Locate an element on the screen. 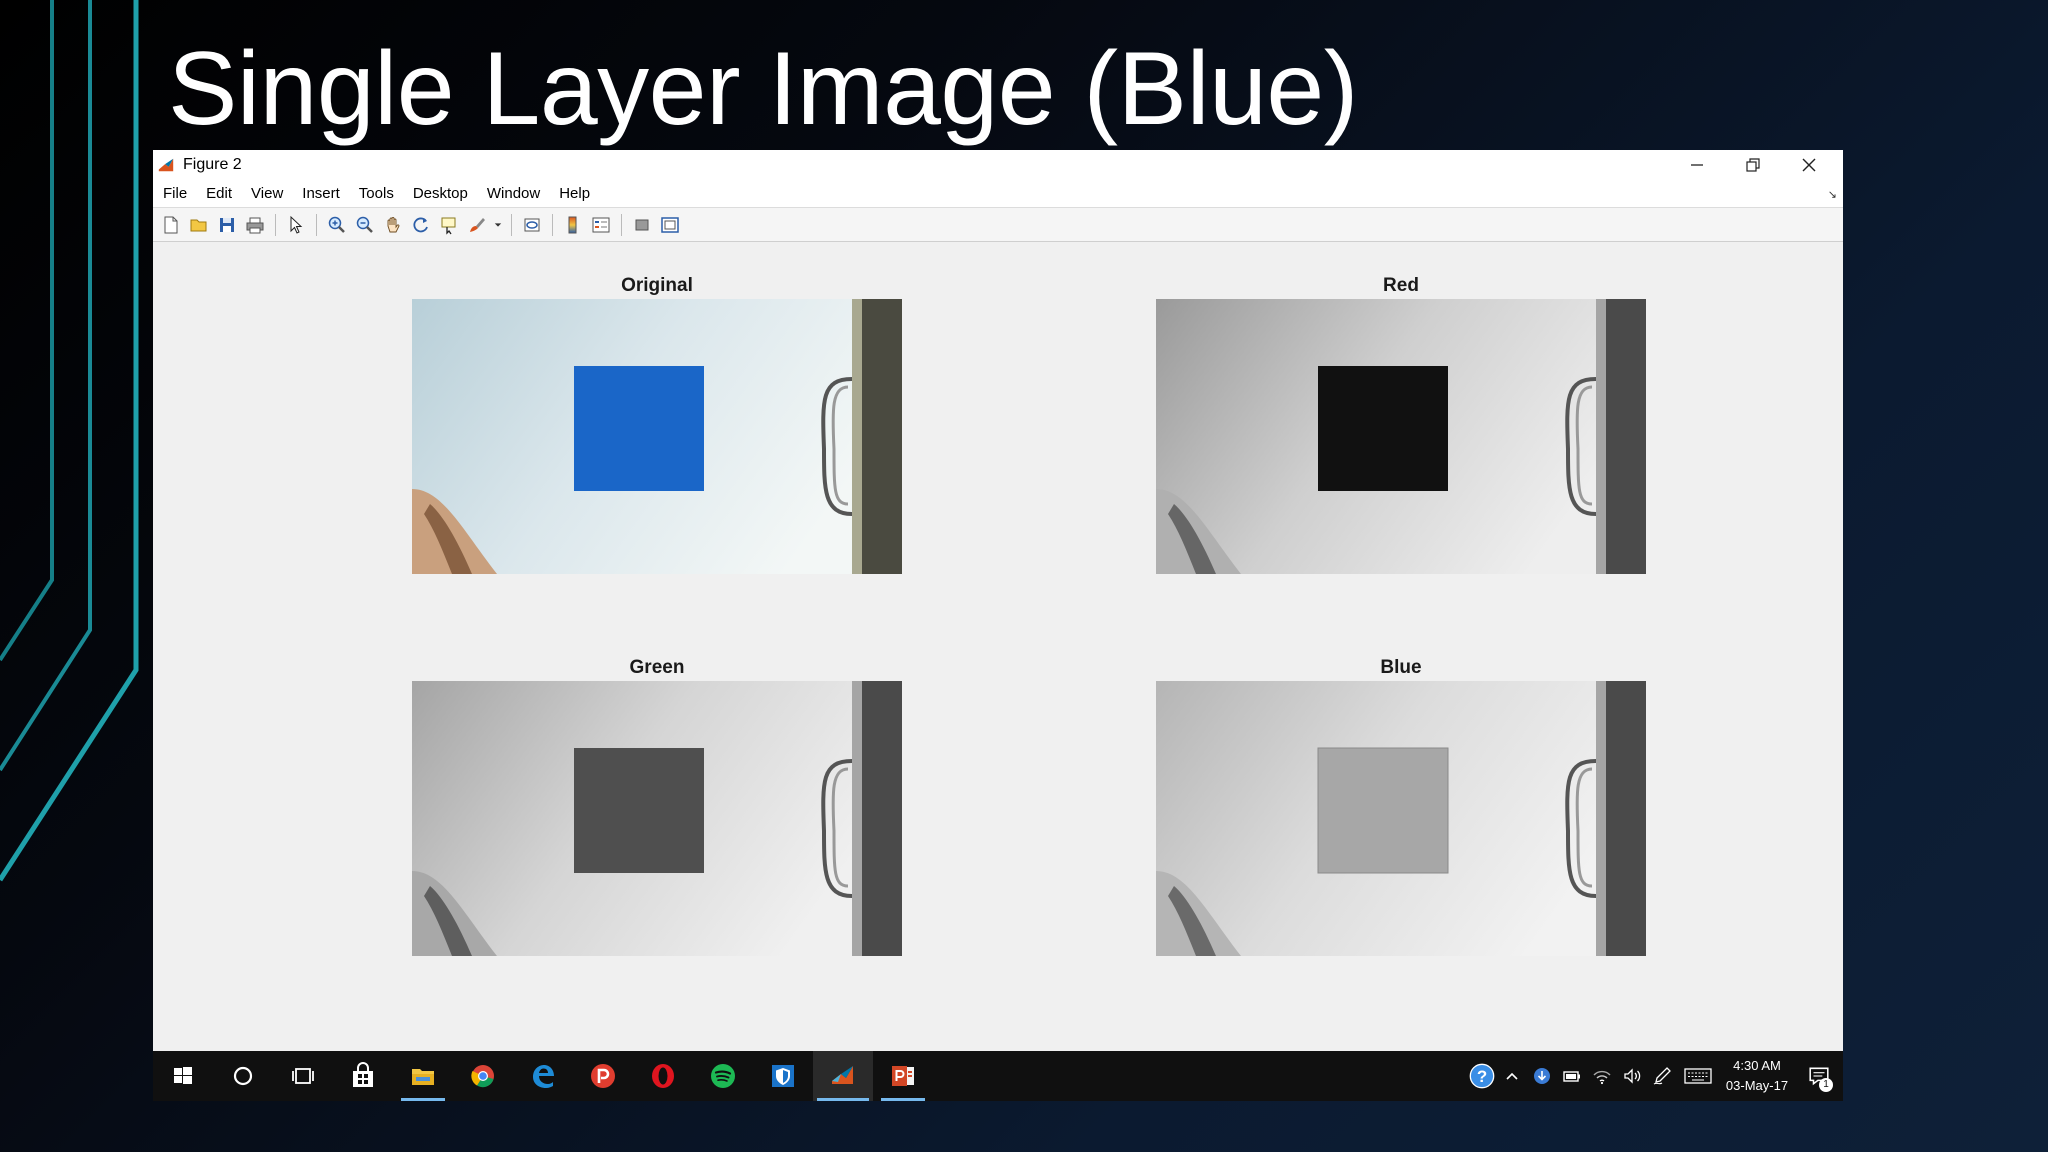 The image size is (2048, 1152). battery-icon is located at coordinates (1571, 1076).